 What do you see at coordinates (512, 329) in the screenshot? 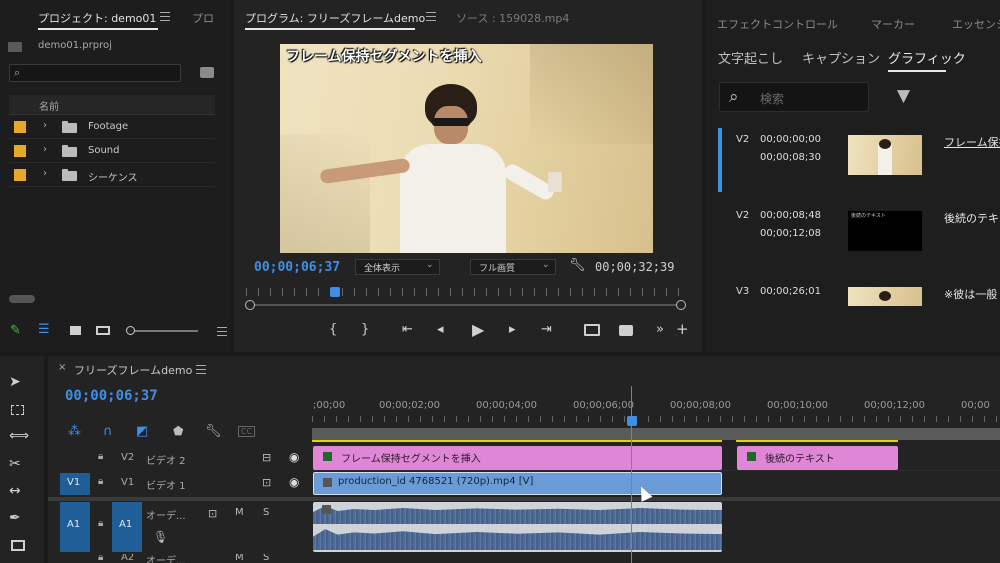
I see `step-forward-icon: ▸` at bounding box center [512, 329].